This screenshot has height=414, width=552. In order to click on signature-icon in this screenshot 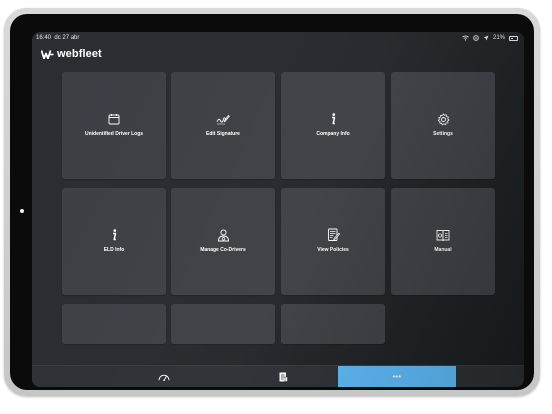, I will do `click(223, 119)`.